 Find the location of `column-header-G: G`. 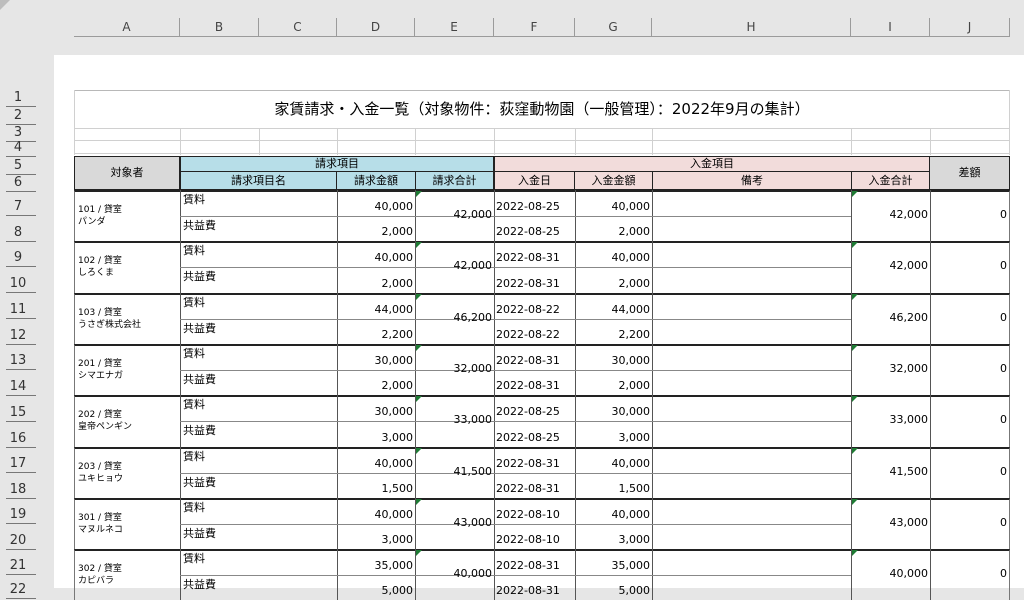

column-header-G: G is located at coordinates (613, 27).